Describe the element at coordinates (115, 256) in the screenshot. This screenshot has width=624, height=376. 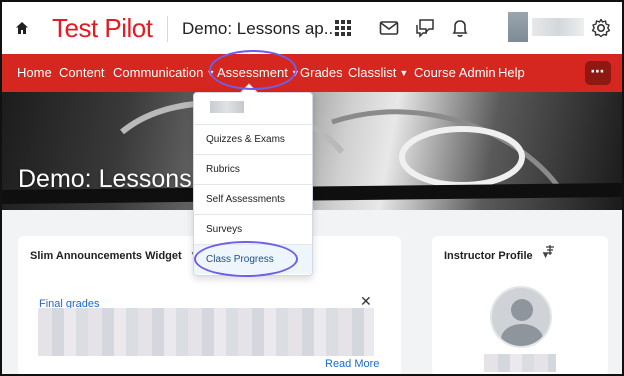
I see `widget-title: Slim Announcements Widget▼` at that location.